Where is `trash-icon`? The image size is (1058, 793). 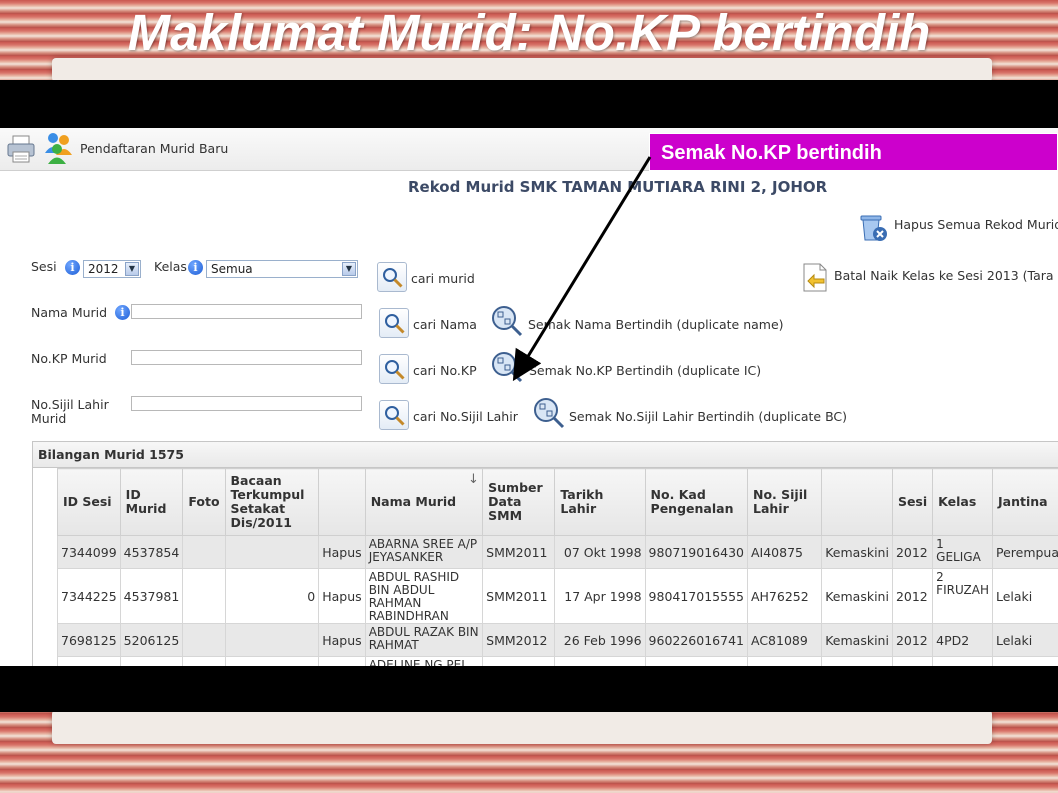
trash-icon is located at coordinates (873, 228).